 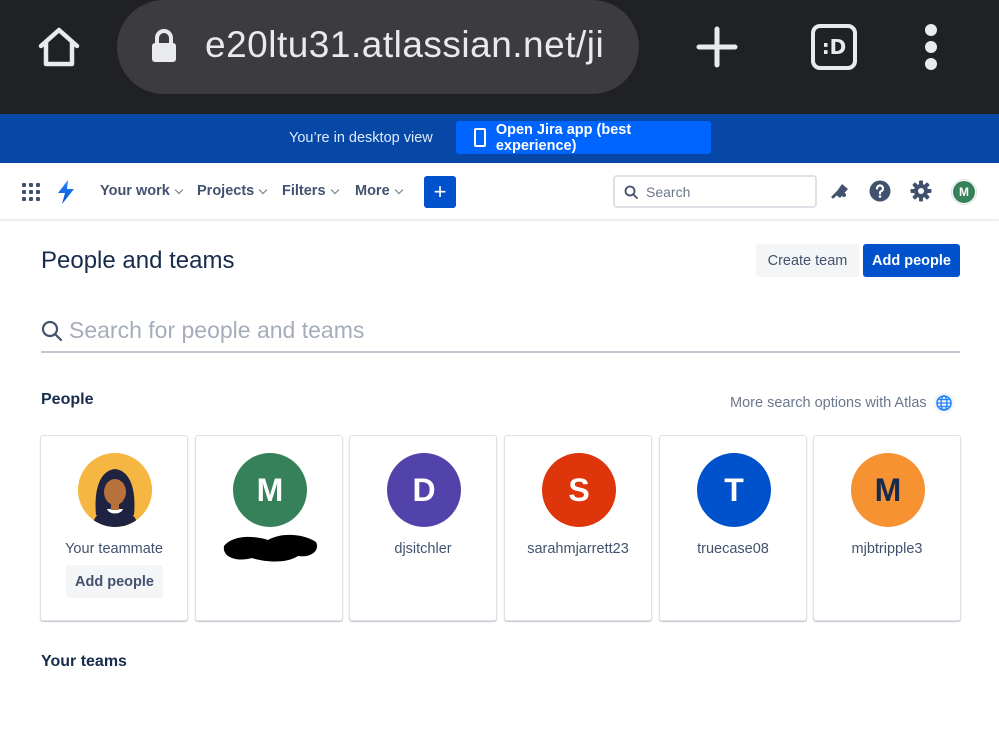 I want to click on add-people-button: Add people, so click(x=911, y=260).